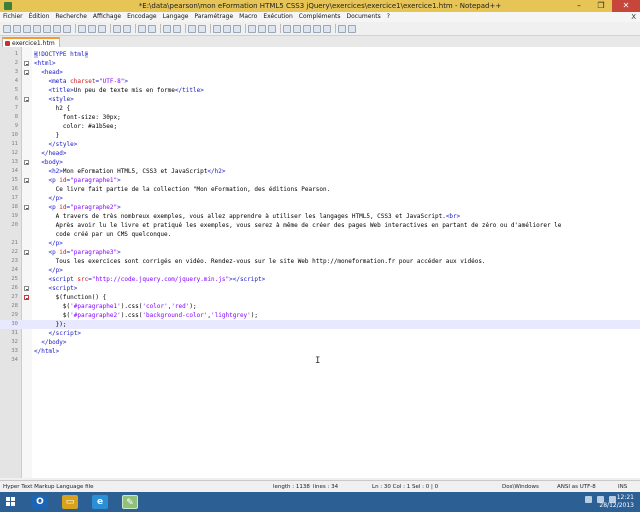  What do you see at coordinates (107, 17) in the screenshot?
I see `menu-item: Affichage` at bounding box center [107, 17].